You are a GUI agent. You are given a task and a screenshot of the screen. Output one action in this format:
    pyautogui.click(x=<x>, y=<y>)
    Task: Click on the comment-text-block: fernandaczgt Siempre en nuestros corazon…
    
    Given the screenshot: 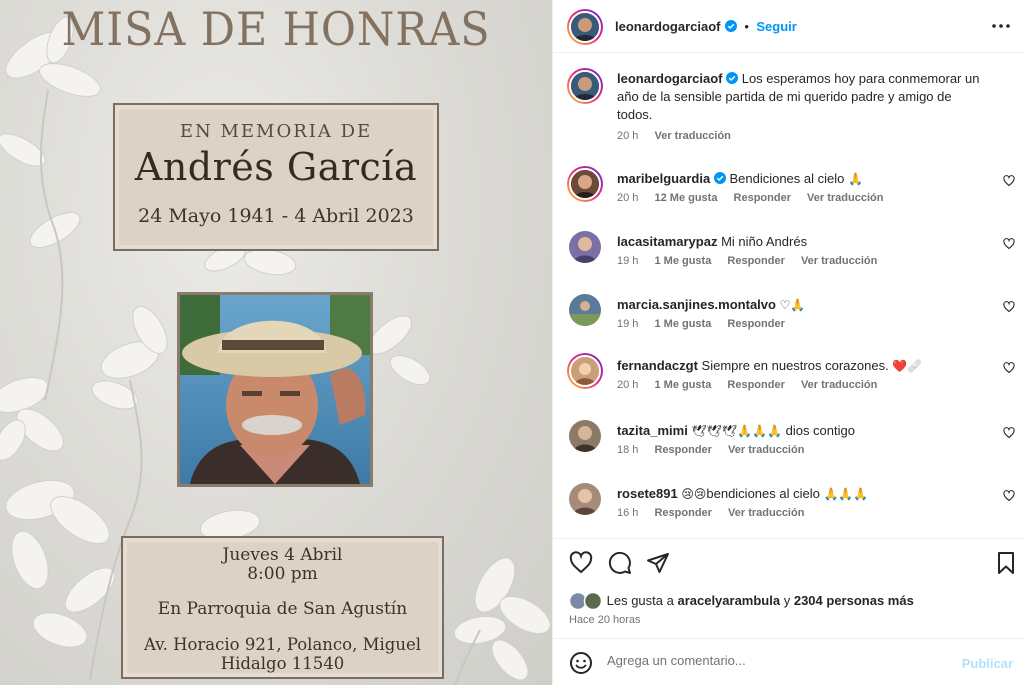 What is the action you would take?
    pyautogui.click(x=802, y=366)
    